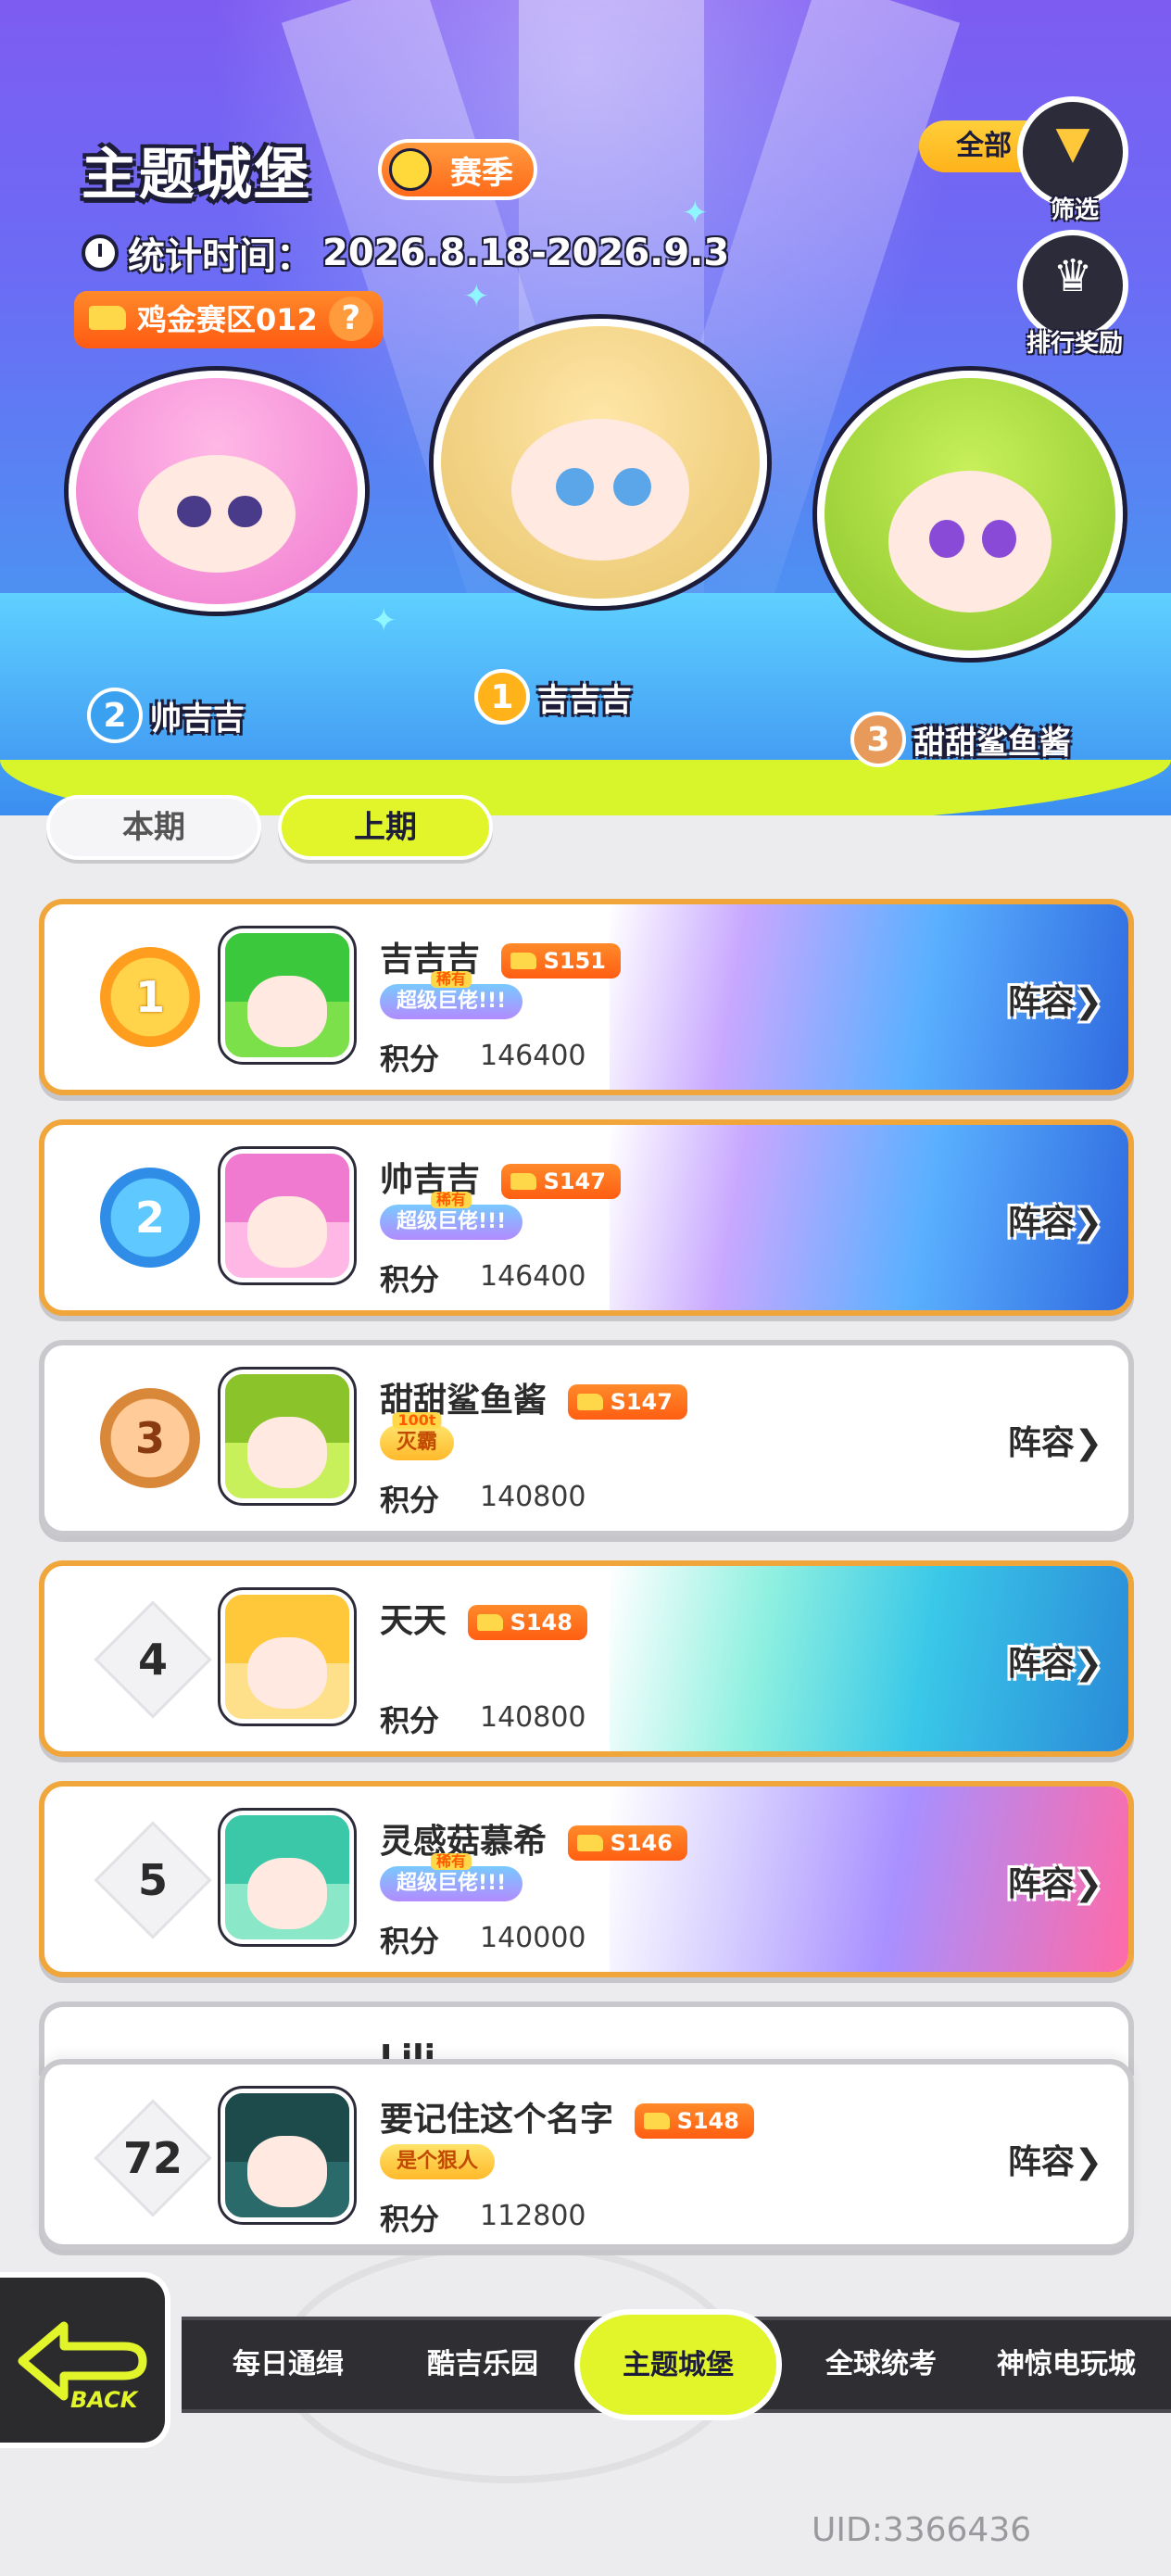  What do you see at coordinates (108, 318) in the screenshot?
I see `gun-icon` at bounding box center [108, 318].